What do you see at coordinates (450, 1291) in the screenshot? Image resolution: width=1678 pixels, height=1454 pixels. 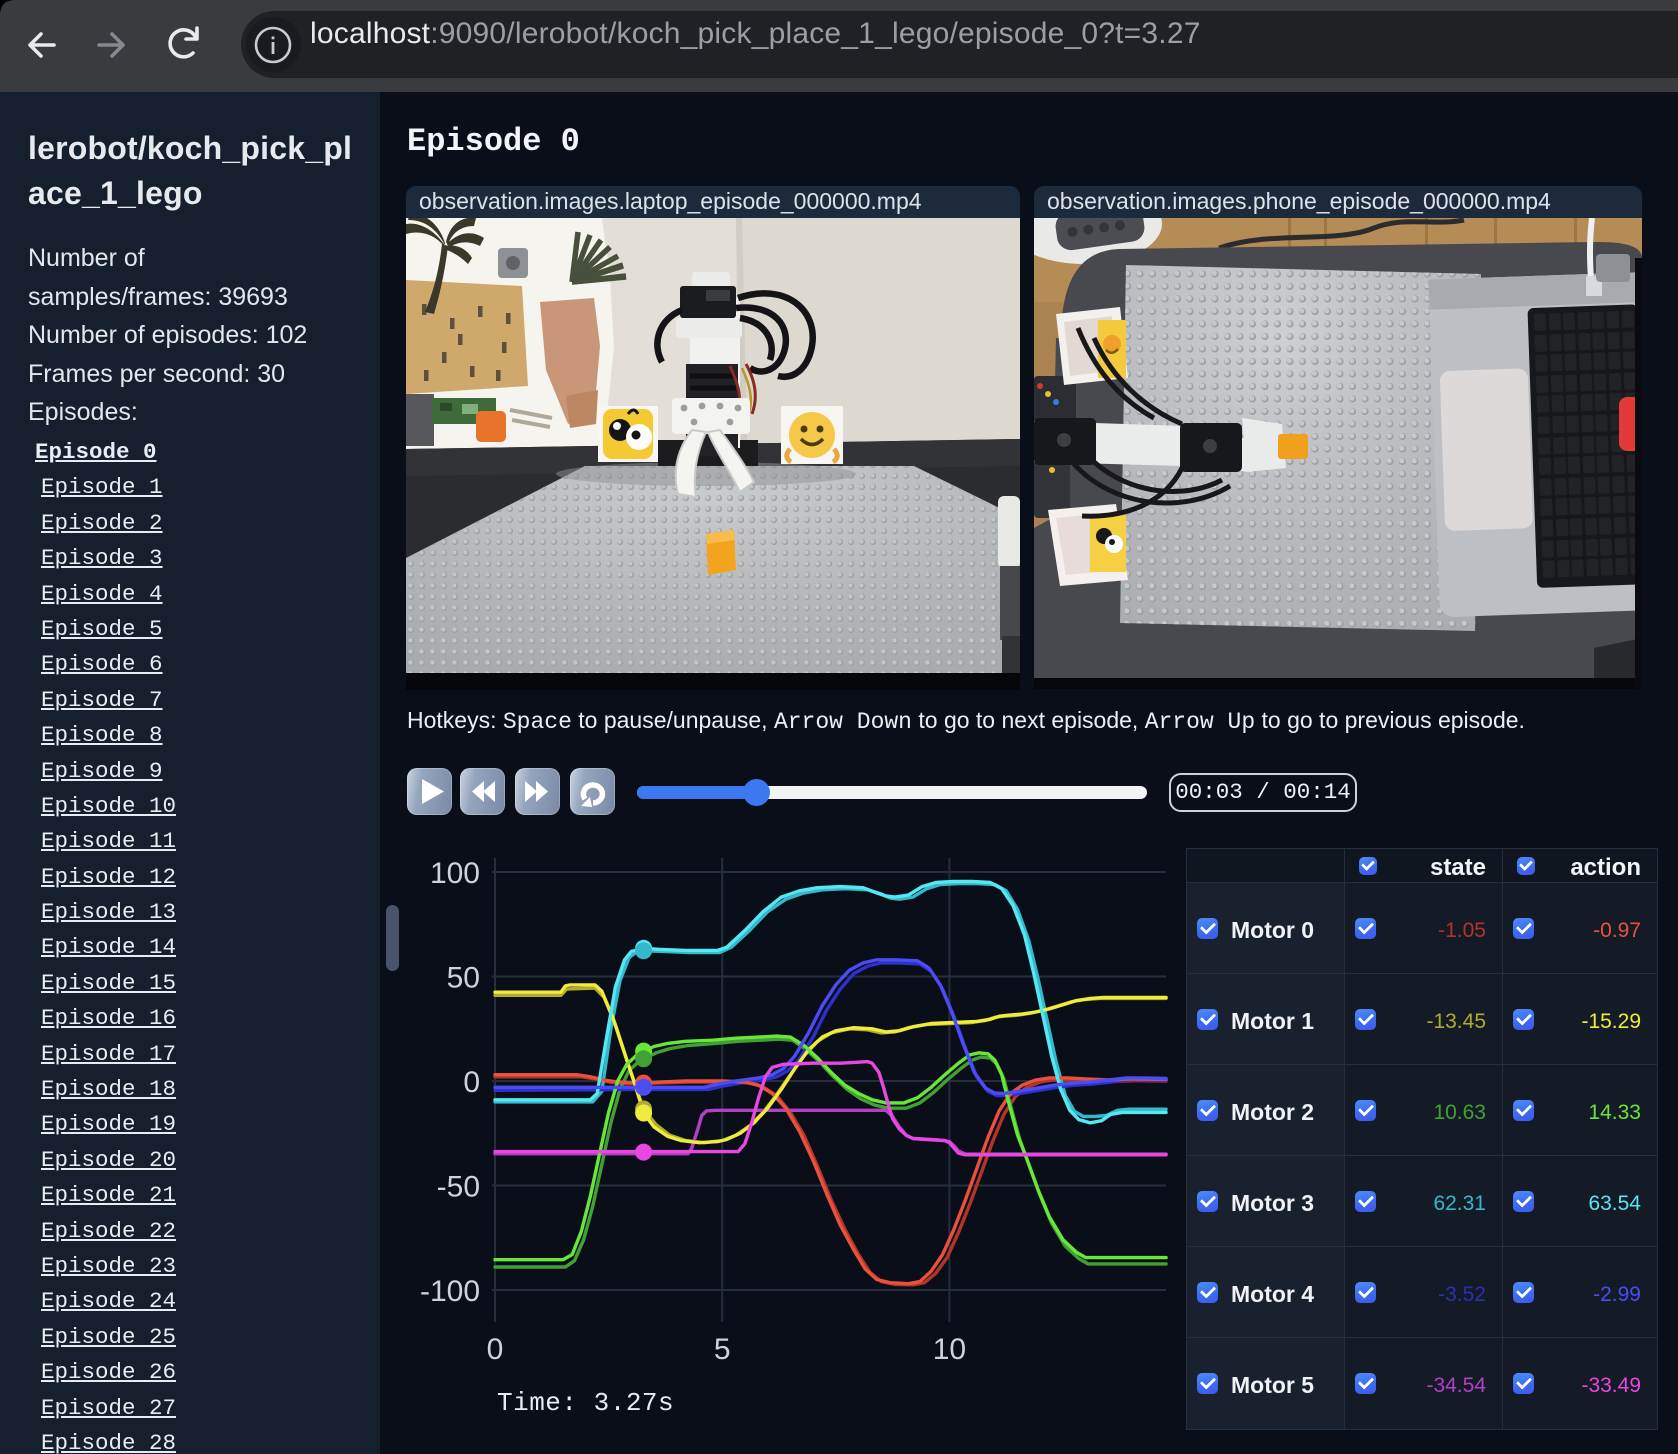 I see `svg-text: -100` at bounding box center [450, 1291].